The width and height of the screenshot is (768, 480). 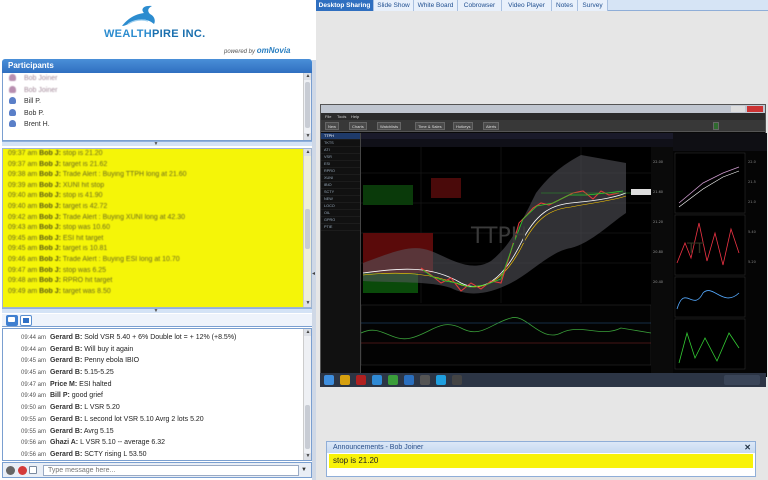 I want to click on send-dropdown-icon: ▼, so click(x=304, y=470).